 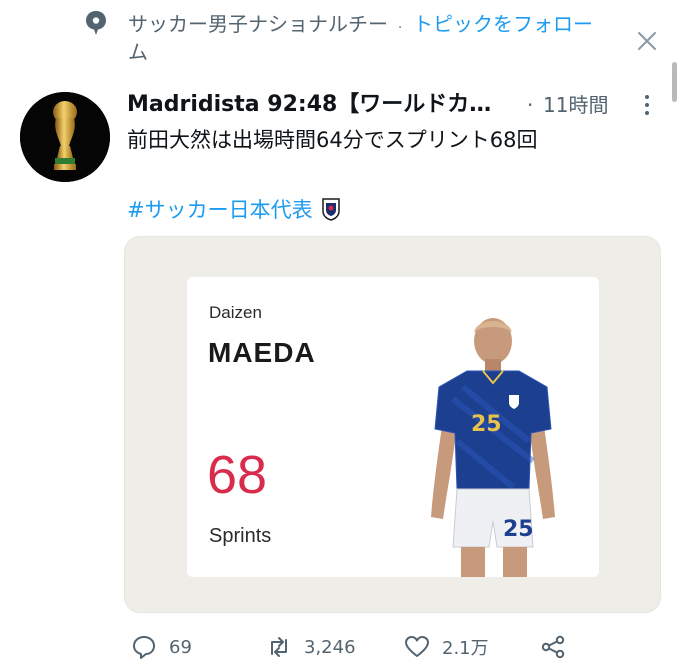 I want to click on topic-name: サッカー男子ナショナルチーム, so click(x=263, y=38).